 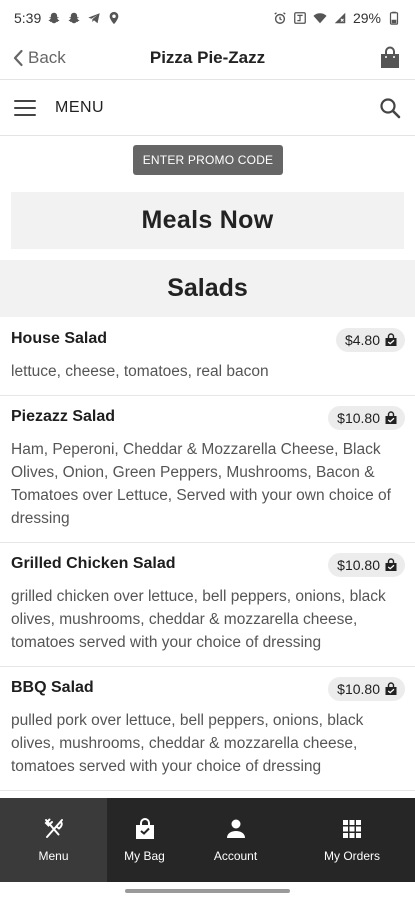 I want to click on item-description: lettuce, cheese, tomatoes, real bacon, so click(x=140, y=371).